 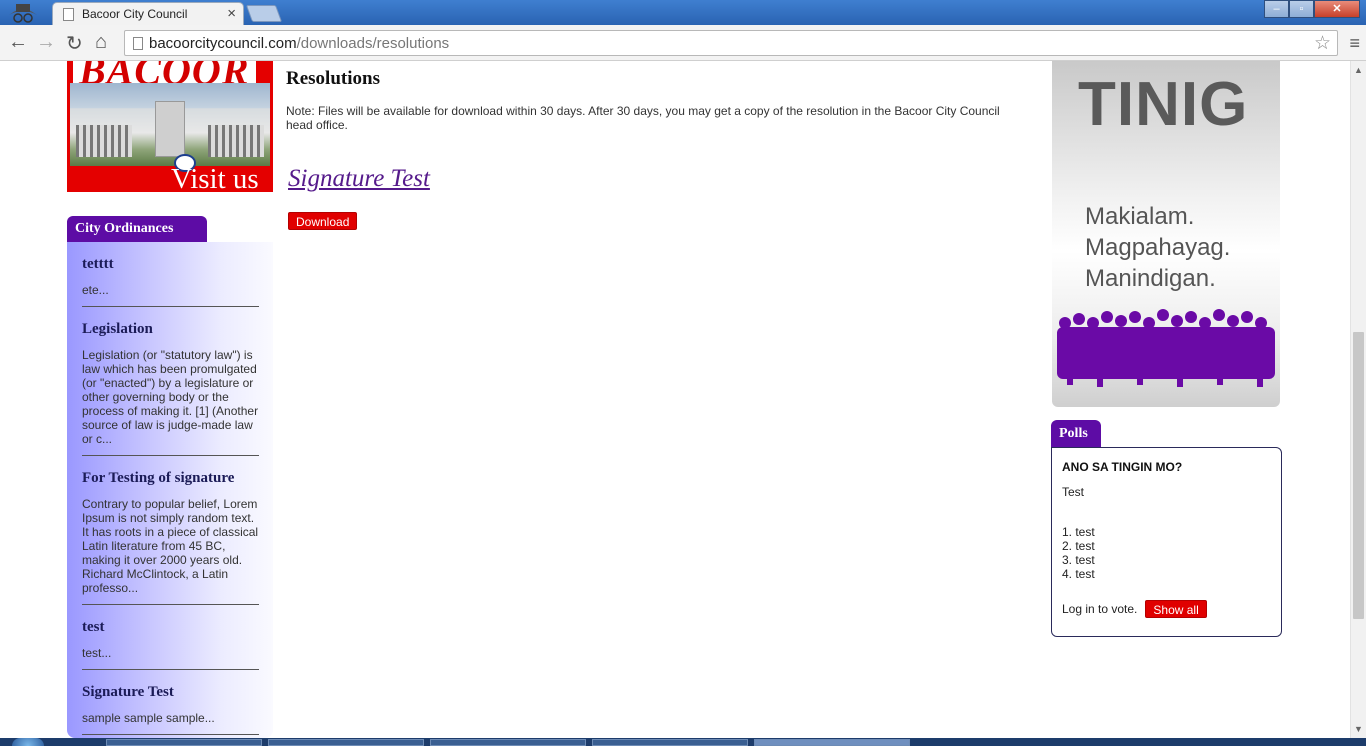 What do you see at coordinates (1078, 546) in the screenshot?
I see `poll-option: 2. test` at bounding box center [1078, 546].